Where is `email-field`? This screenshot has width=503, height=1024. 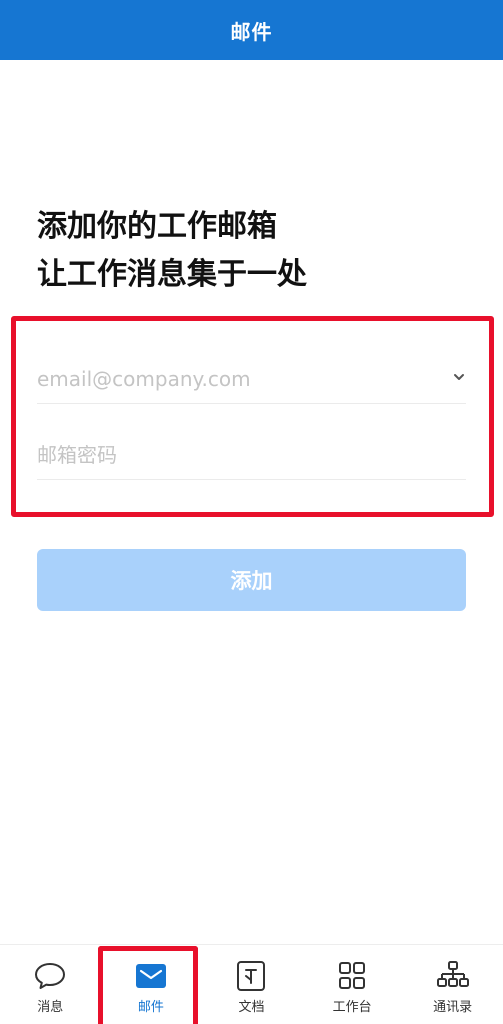 email-field is located at coordinates (251, 379).